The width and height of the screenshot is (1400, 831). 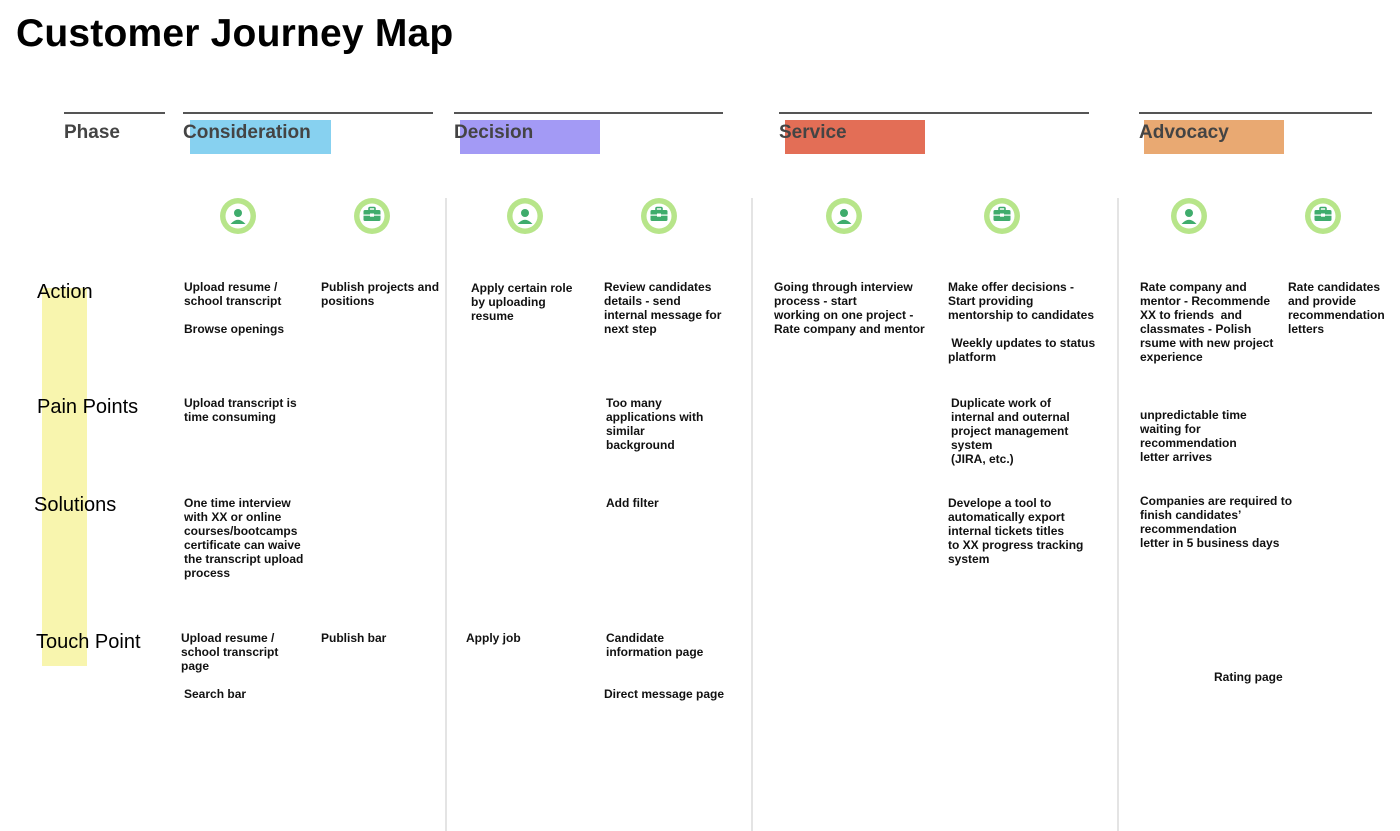 I want to click on row-label-pain-points: Pain Points, so click(x=88, y=407).